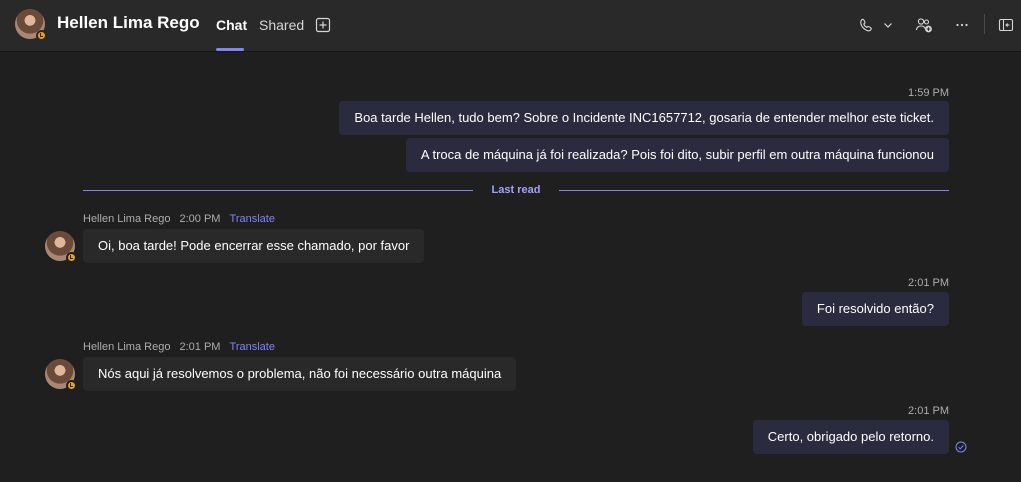  Describe the element at coordinates (961, 447) in the screenshot. I see `seen-check-icon` at that location.